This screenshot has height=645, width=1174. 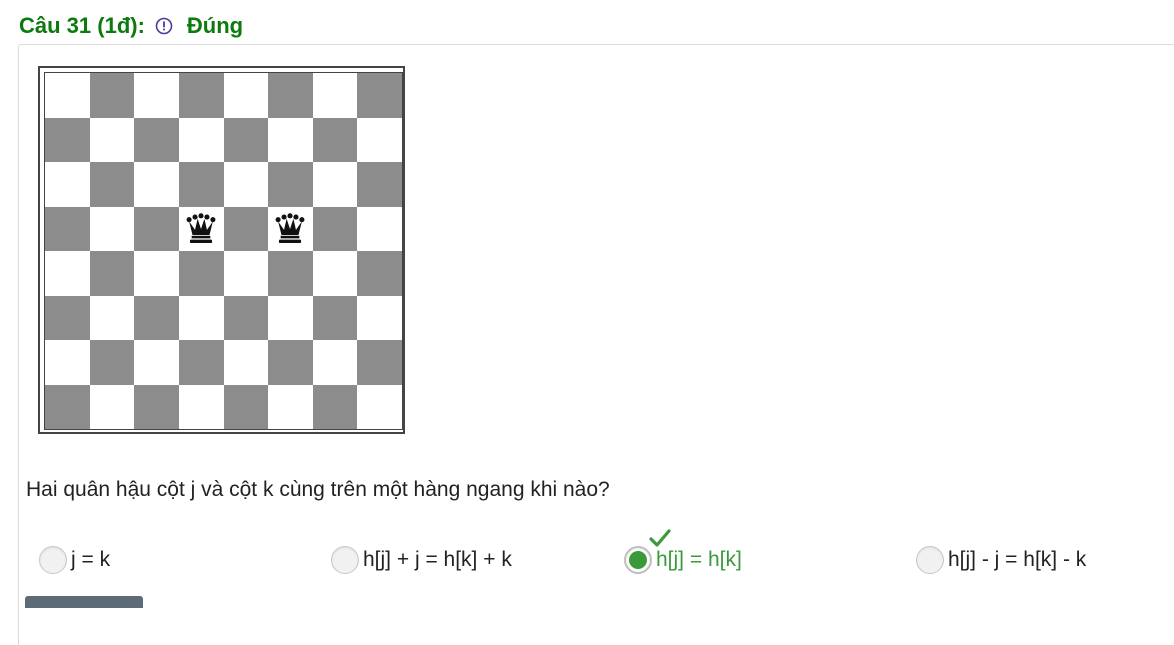 I want to click on question-title: Câu 31 (1đ):, so click(x=82, y=25).